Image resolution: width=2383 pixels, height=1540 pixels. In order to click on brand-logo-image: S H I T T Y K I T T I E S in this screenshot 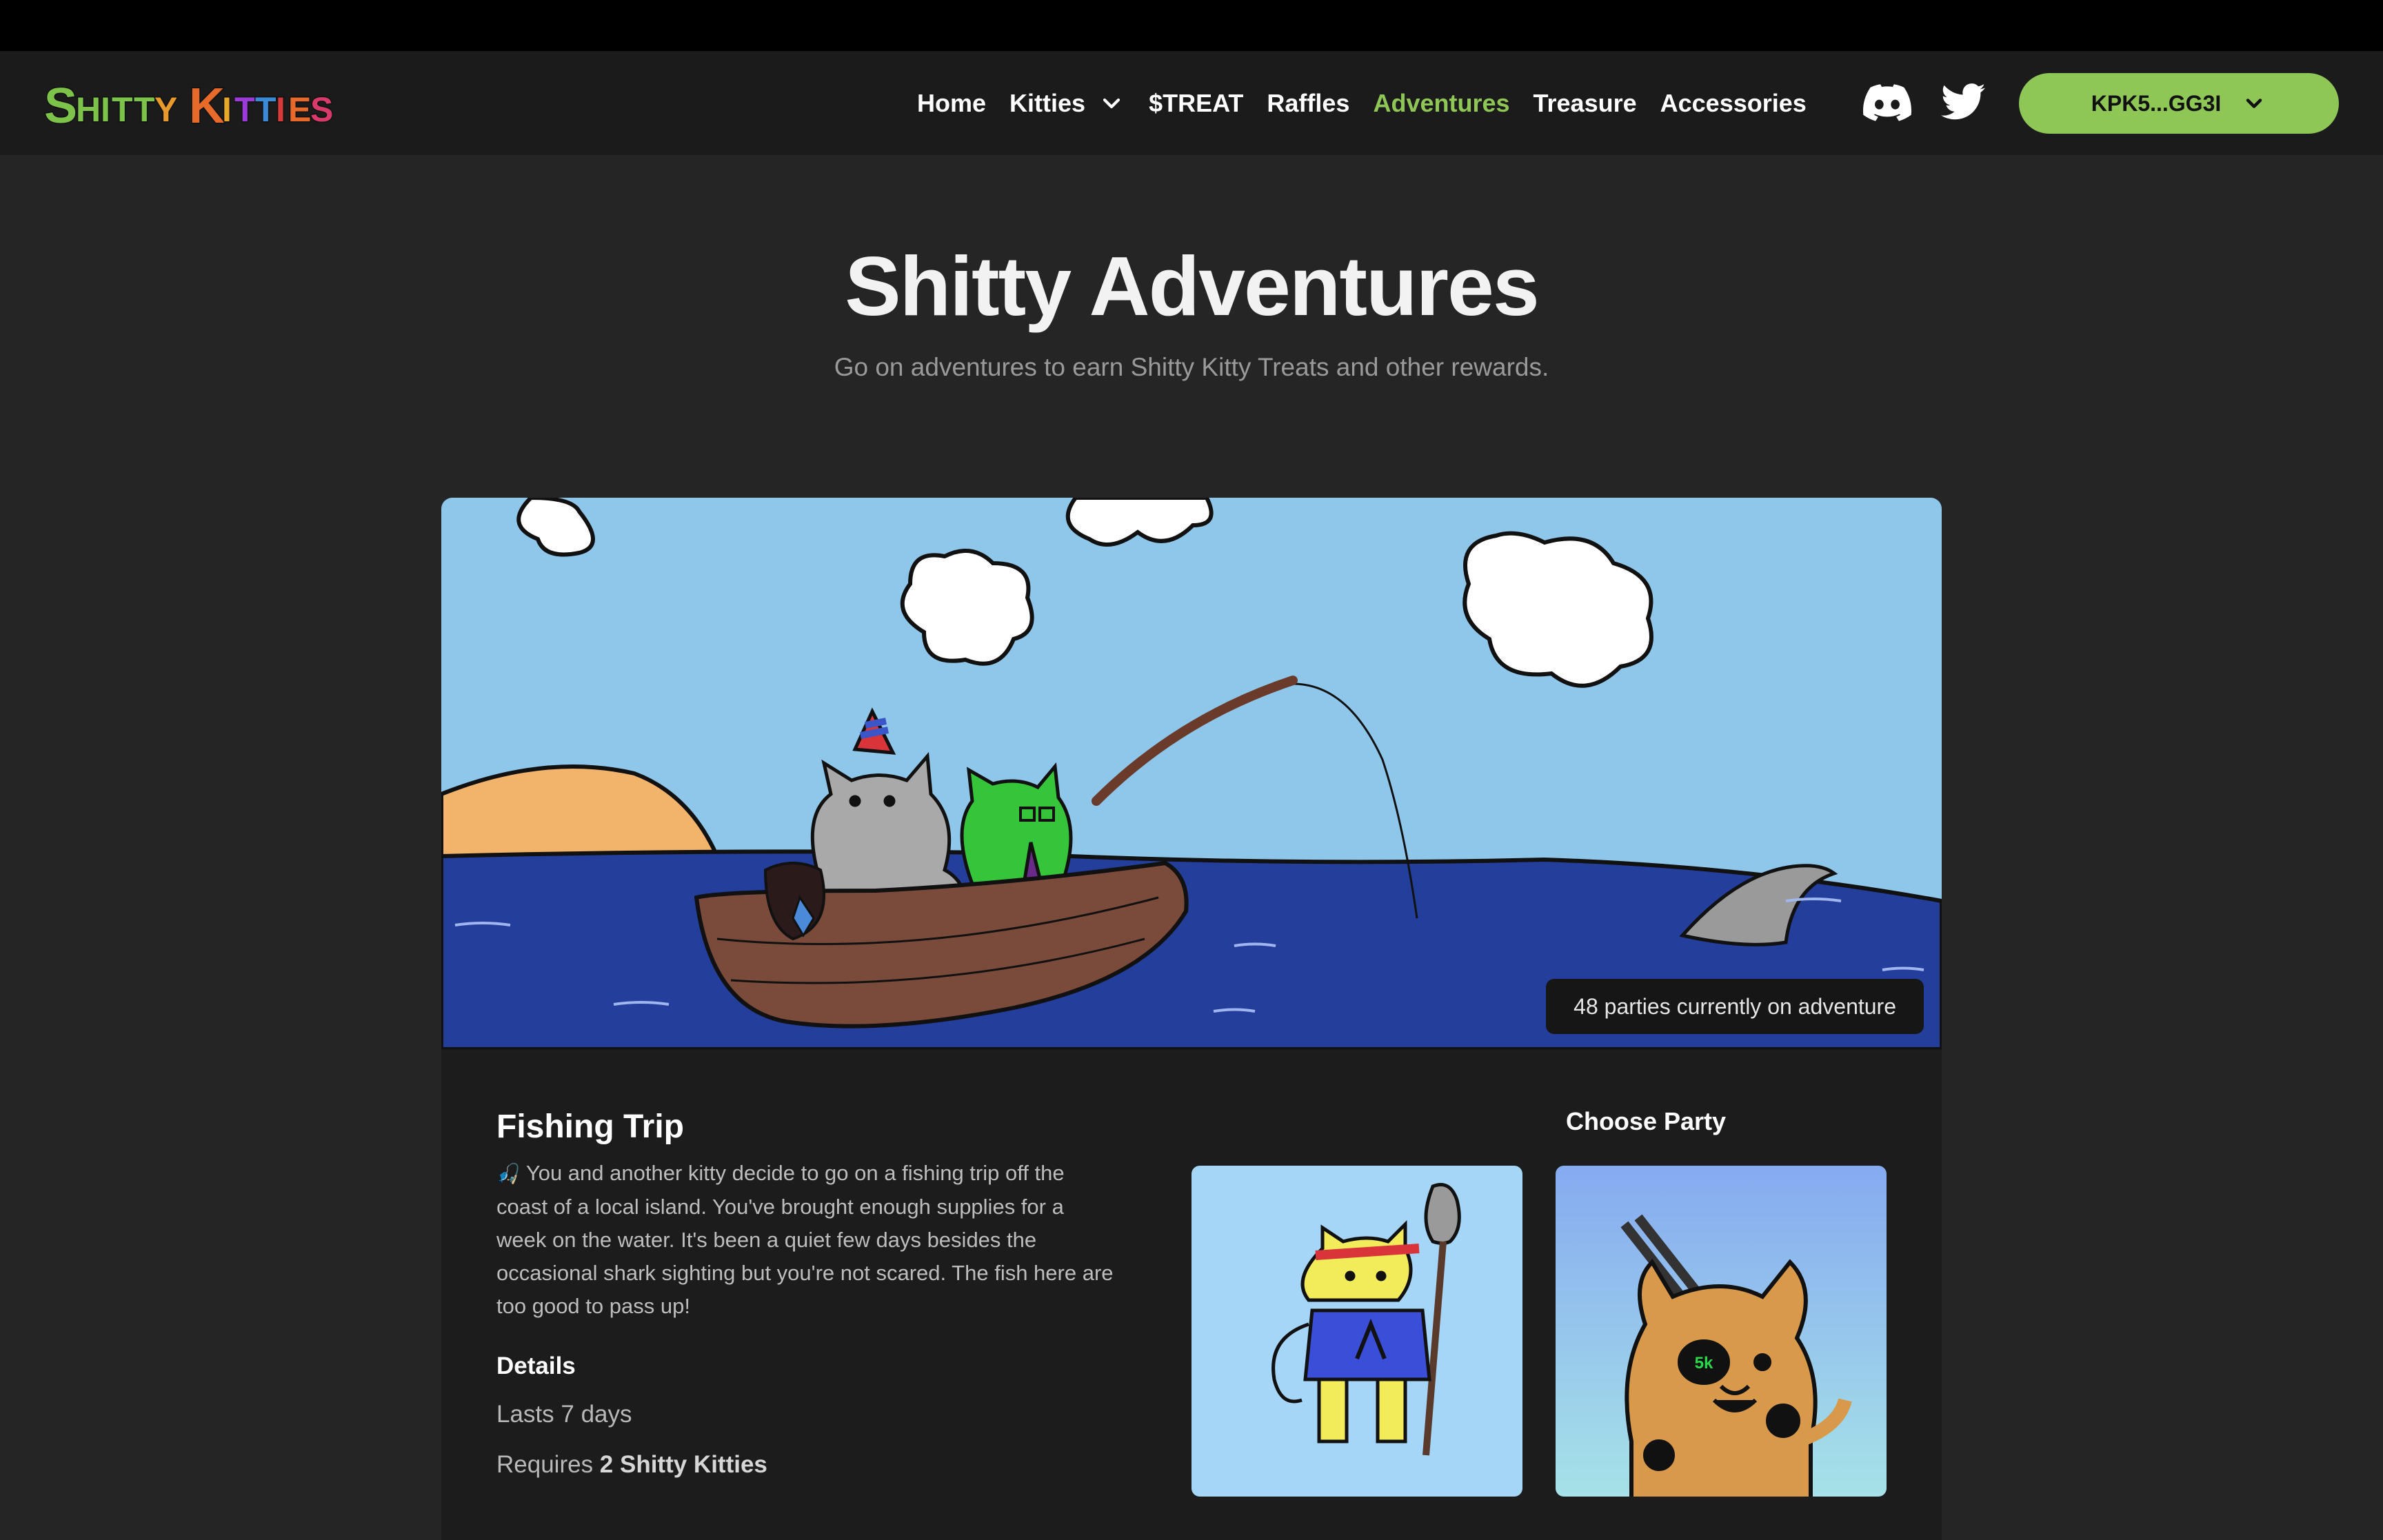, I will do `click(189, 106)`.